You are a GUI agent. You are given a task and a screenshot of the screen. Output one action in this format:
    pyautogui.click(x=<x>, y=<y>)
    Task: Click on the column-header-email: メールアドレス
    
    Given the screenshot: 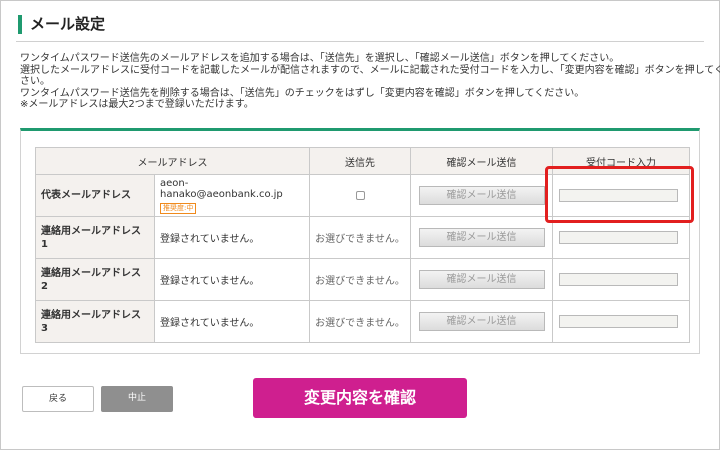 What is the action you would take?
    pyautogui.click(x=172, y=161)
    